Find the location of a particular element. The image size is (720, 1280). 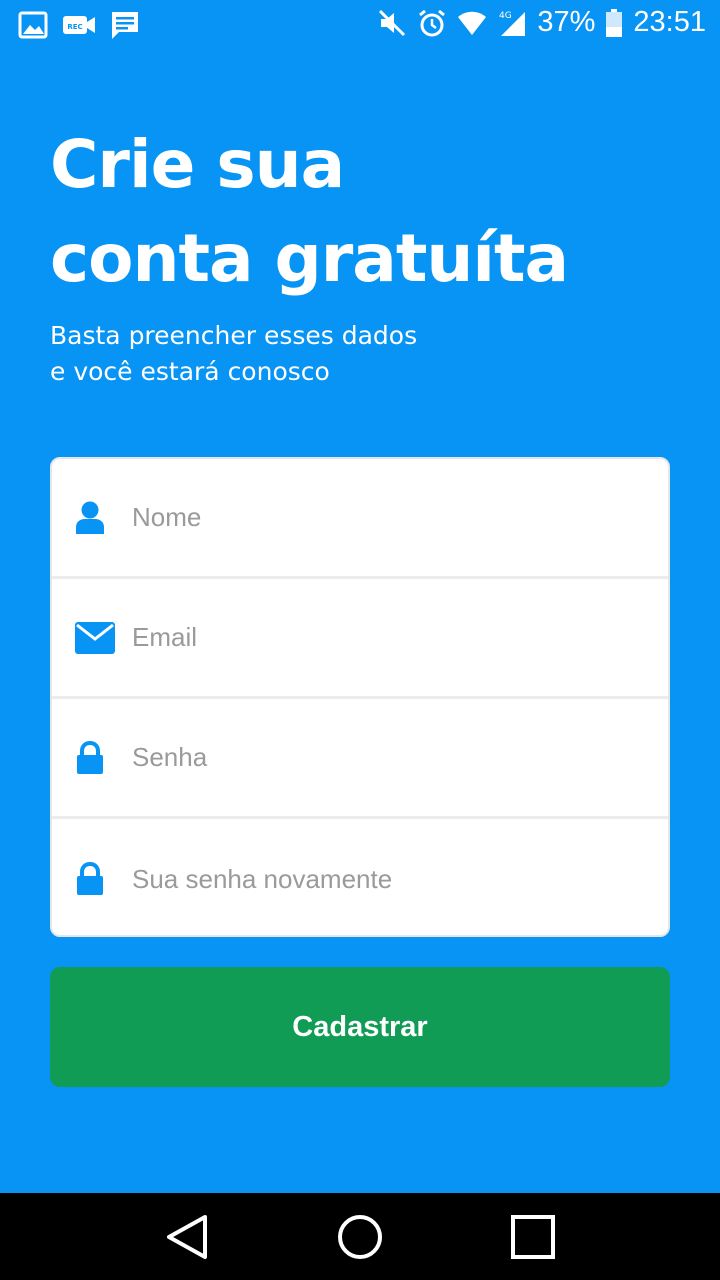

back-button is located at coordinates (187, 1237).